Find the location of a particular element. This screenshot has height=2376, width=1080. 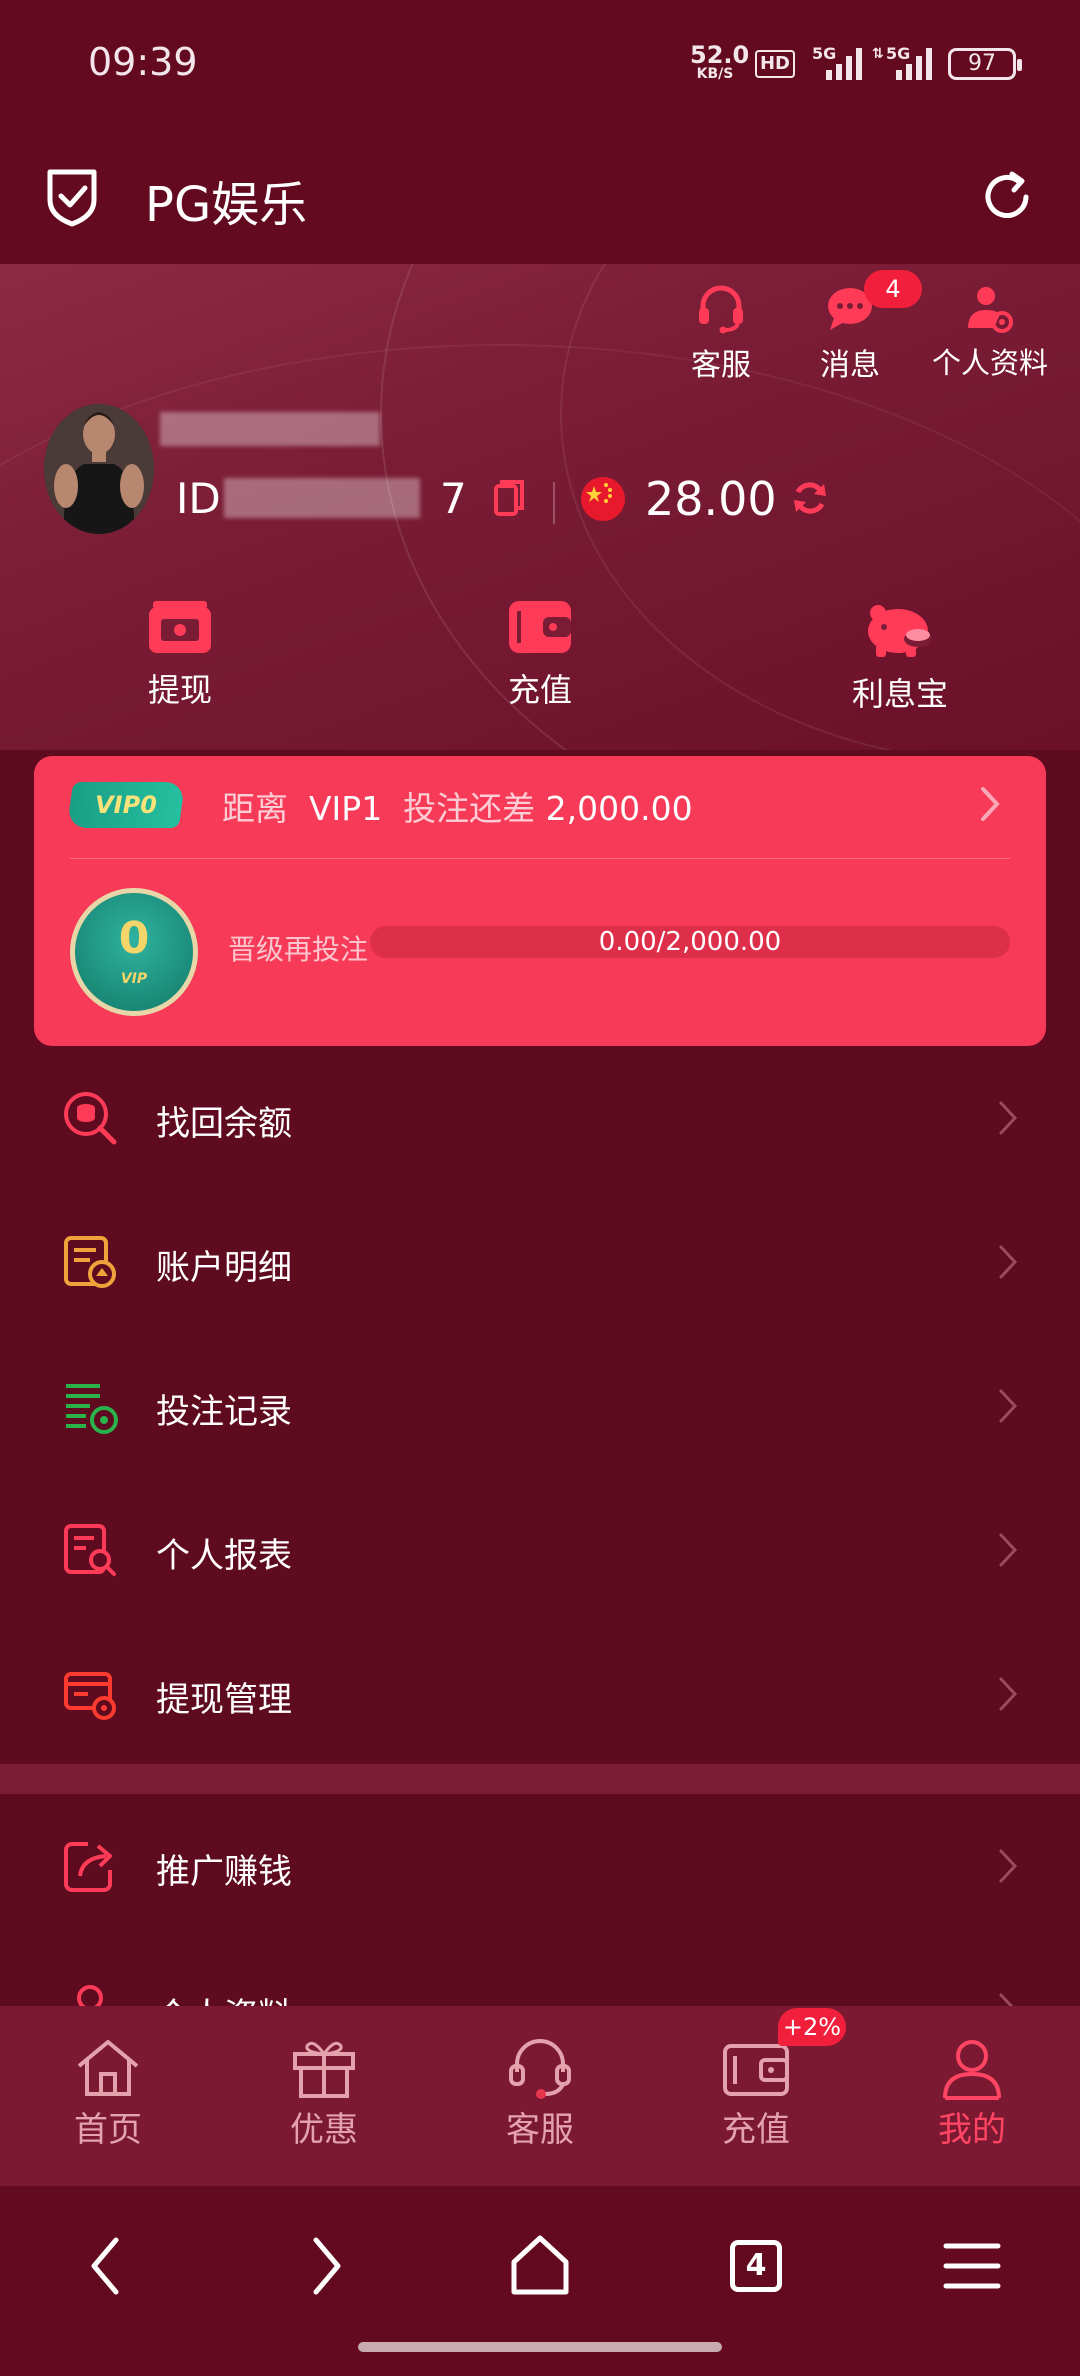

network-speed: 52.0 KB/S is located at coordinates (720, 61).